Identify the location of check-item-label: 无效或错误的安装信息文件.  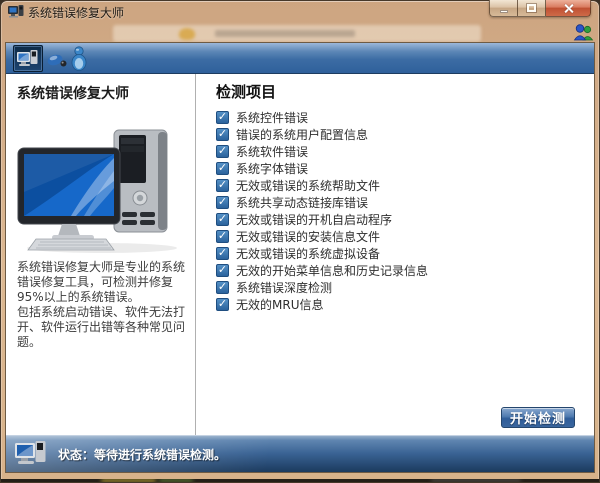
(308, 237).